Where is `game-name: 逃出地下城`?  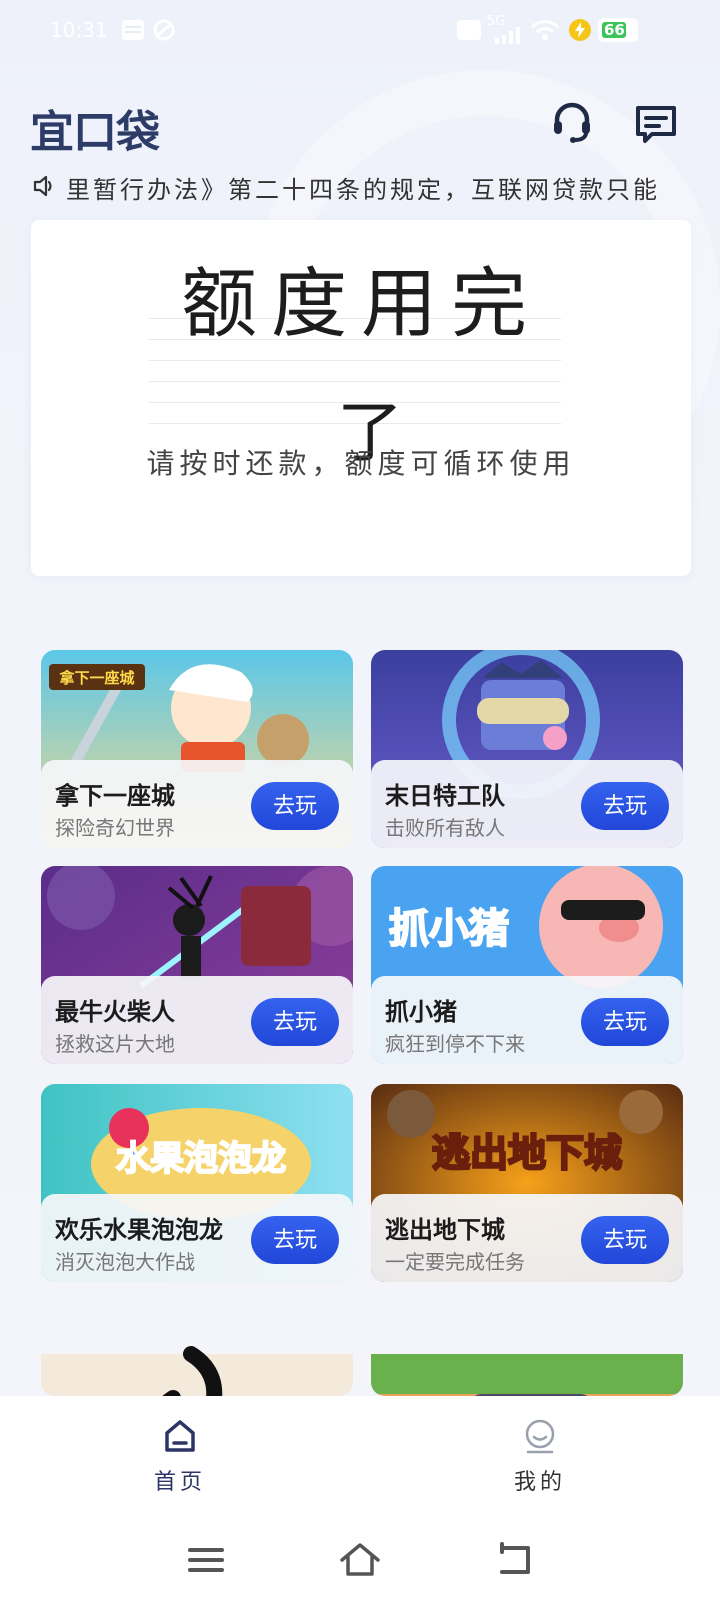 game-name: 逃出地下城 is located at coordinates (445, 1230).